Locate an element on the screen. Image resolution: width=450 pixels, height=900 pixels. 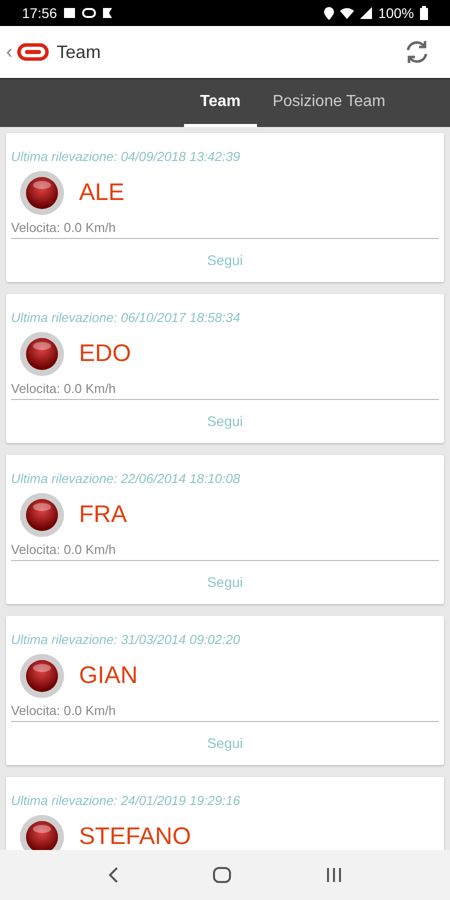
member-name: STEFANO is located at coordinates (135, 836).